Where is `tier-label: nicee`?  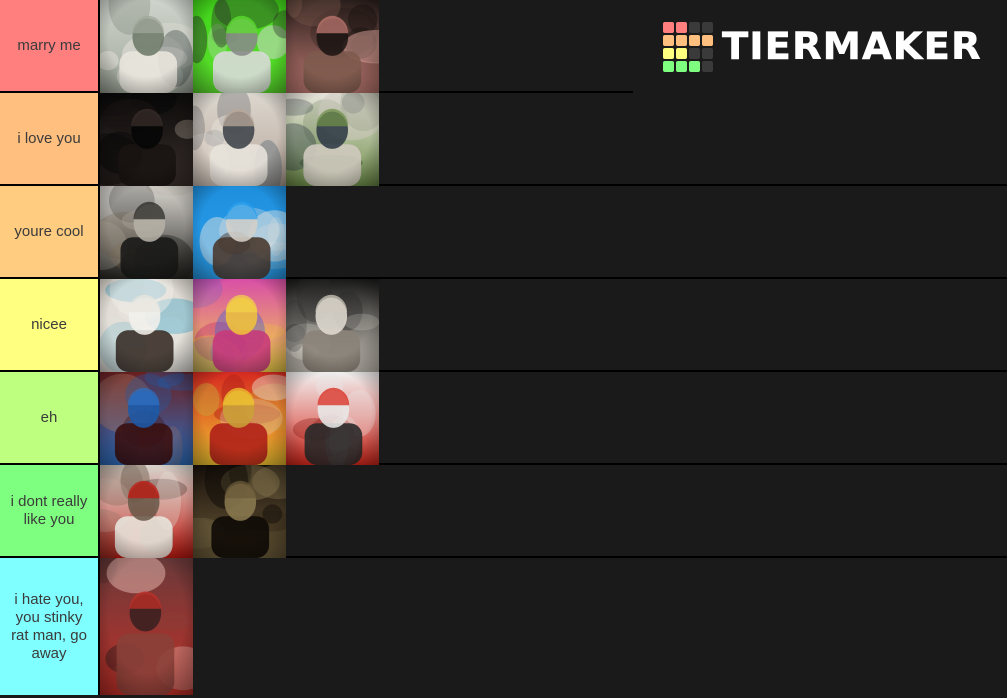 tier-label: nicee is located at coordinates (50, 324).